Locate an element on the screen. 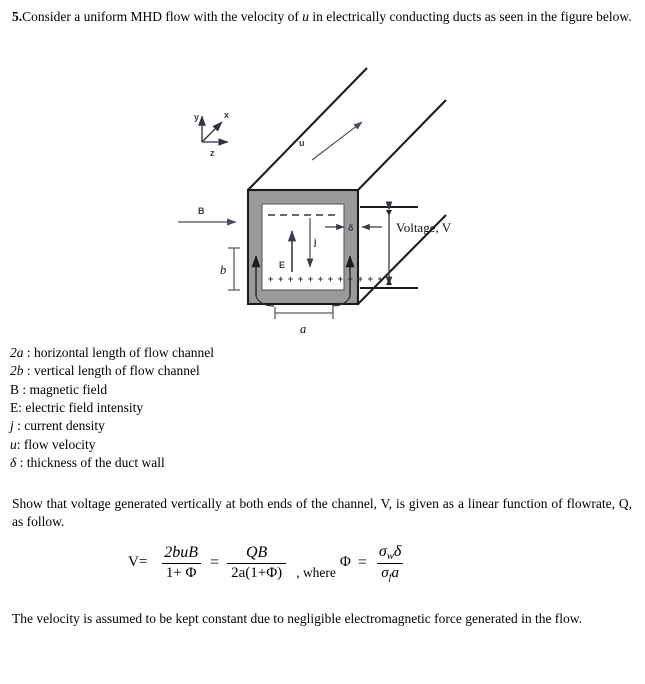 This screenshot has width=645, height=684. question-number: 5. is located at coordinates (17, 16).